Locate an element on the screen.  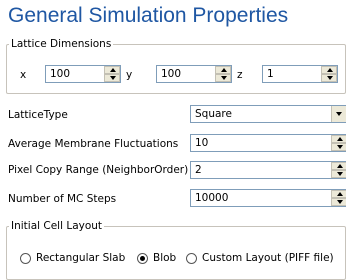
z-decrement-button is located at coordinates (329, 78).